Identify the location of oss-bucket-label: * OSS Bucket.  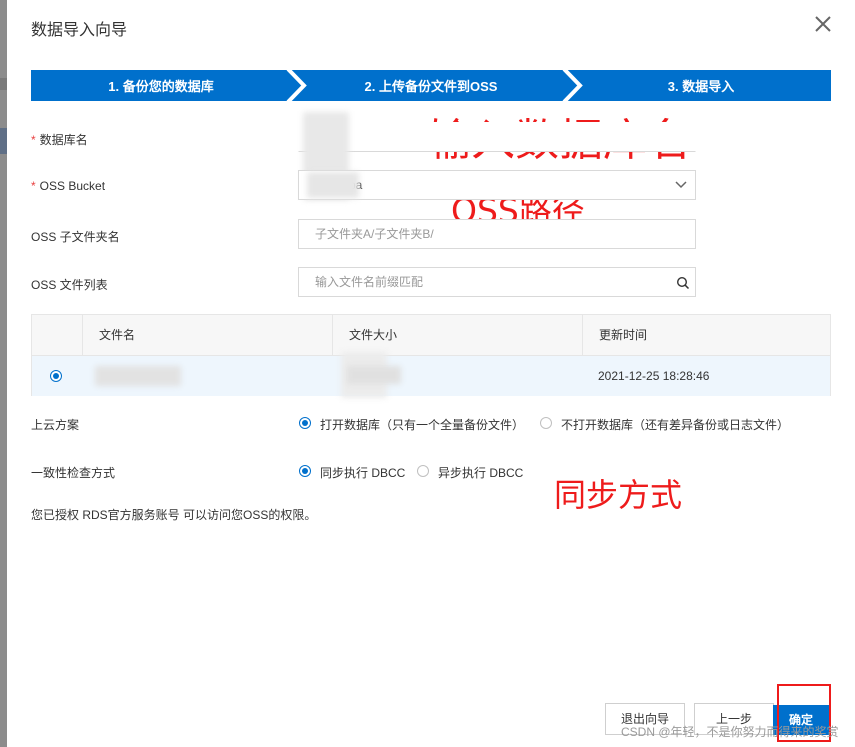
(68, 186).